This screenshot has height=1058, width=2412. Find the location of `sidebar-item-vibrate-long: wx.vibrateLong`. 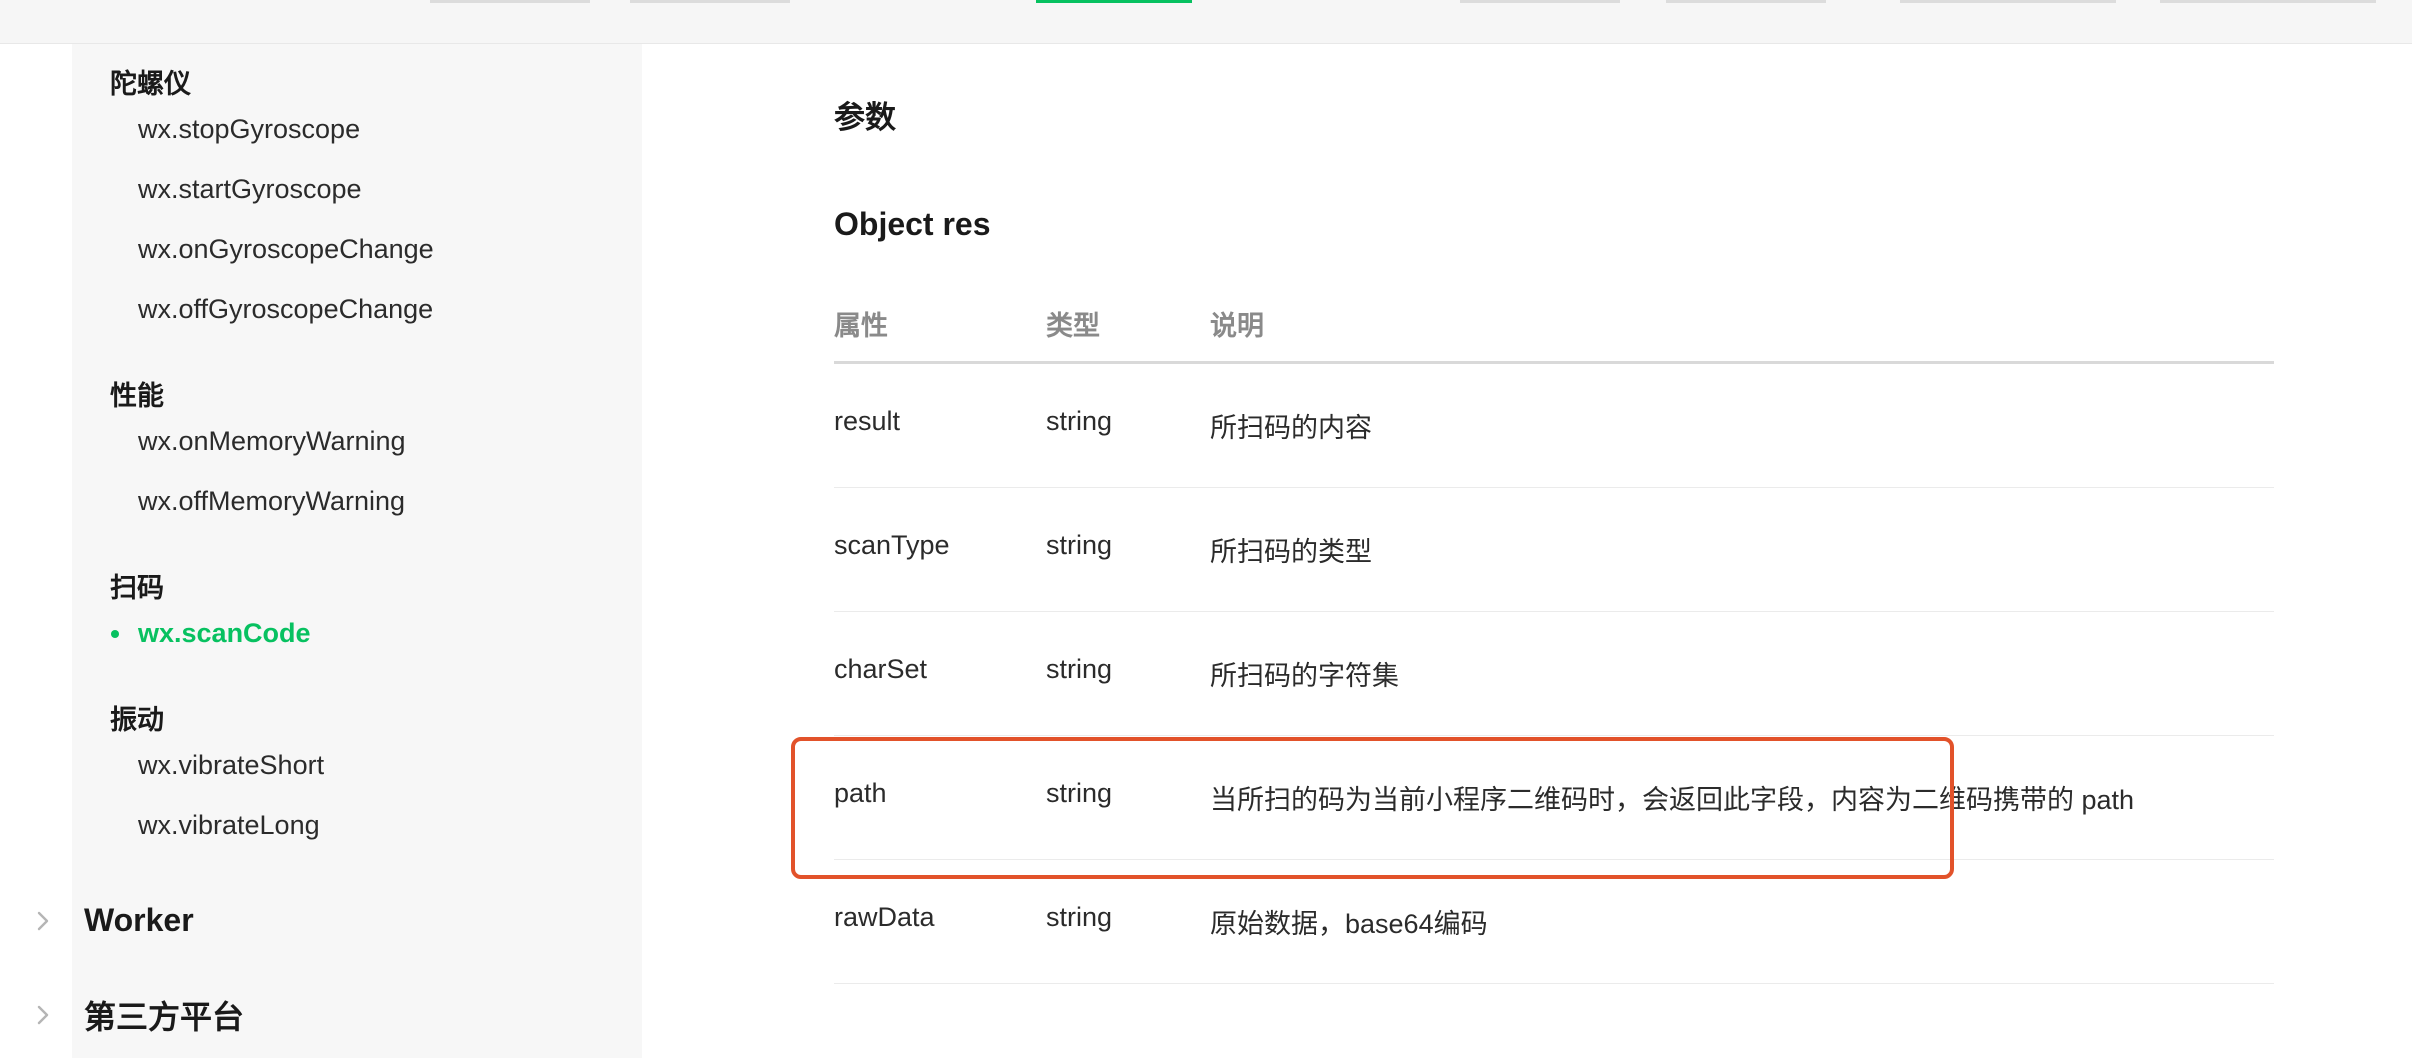

sidebar-item-vibrate-long: wx.vibrateLong is located at coordinates (229, 825).